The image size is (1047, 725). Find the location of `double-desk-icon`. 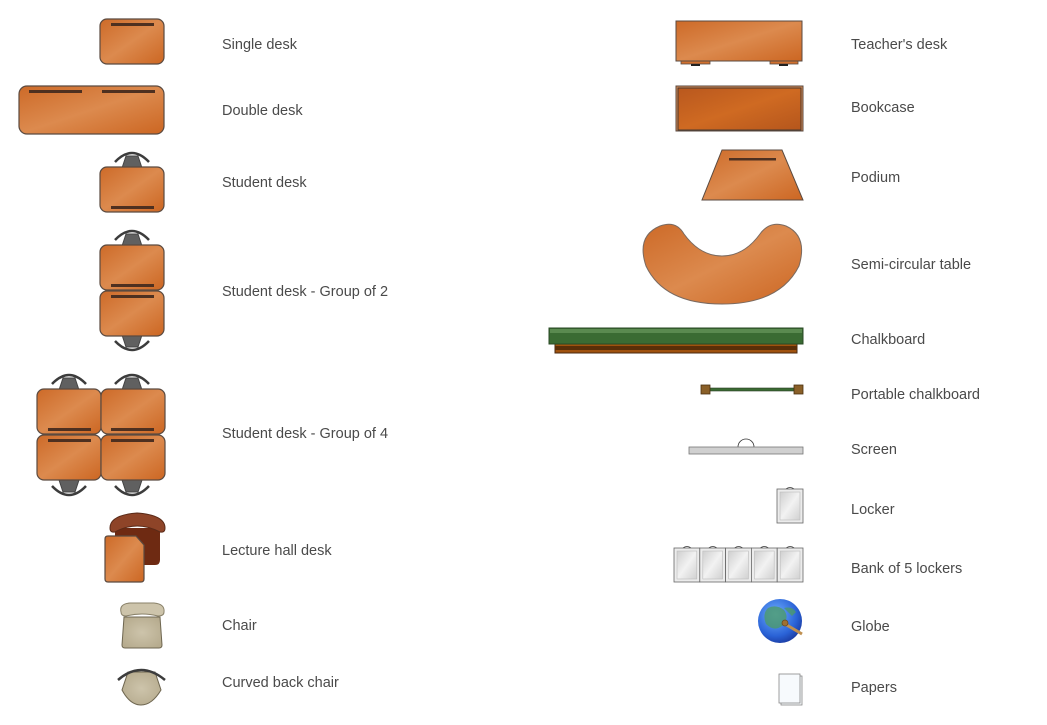

double-desk-icon is located at coordinates (91, 110).